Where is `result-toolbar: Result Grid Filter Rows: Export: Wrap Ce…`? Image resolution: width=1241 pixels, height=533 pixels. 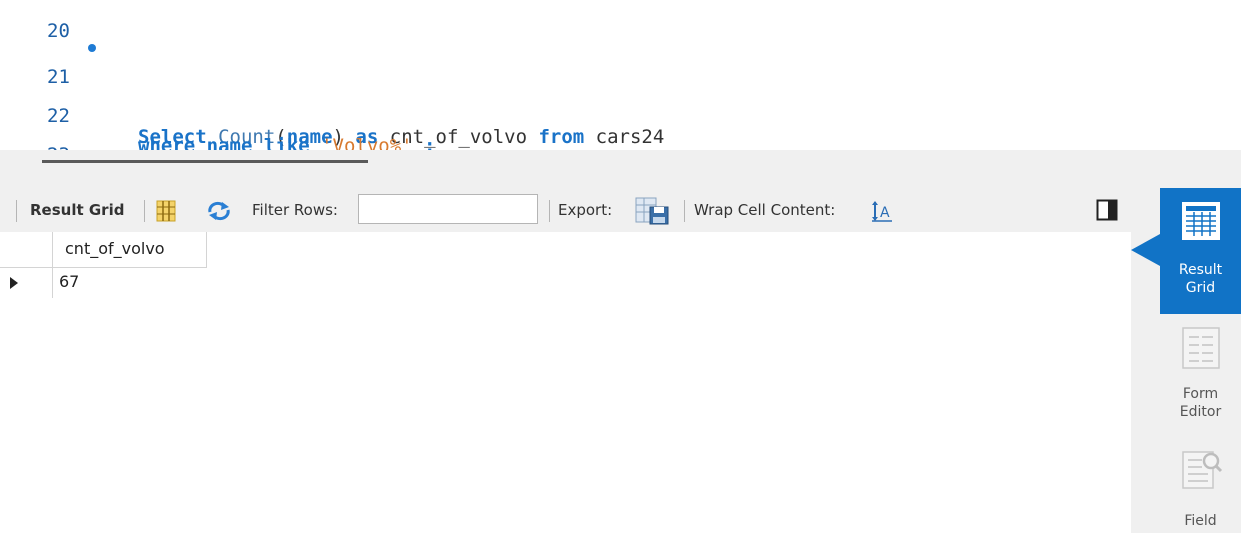
result-toolbar: Result Grid Filter Rows: Export: Wrap Ce… is located at coordinates (565, 210).